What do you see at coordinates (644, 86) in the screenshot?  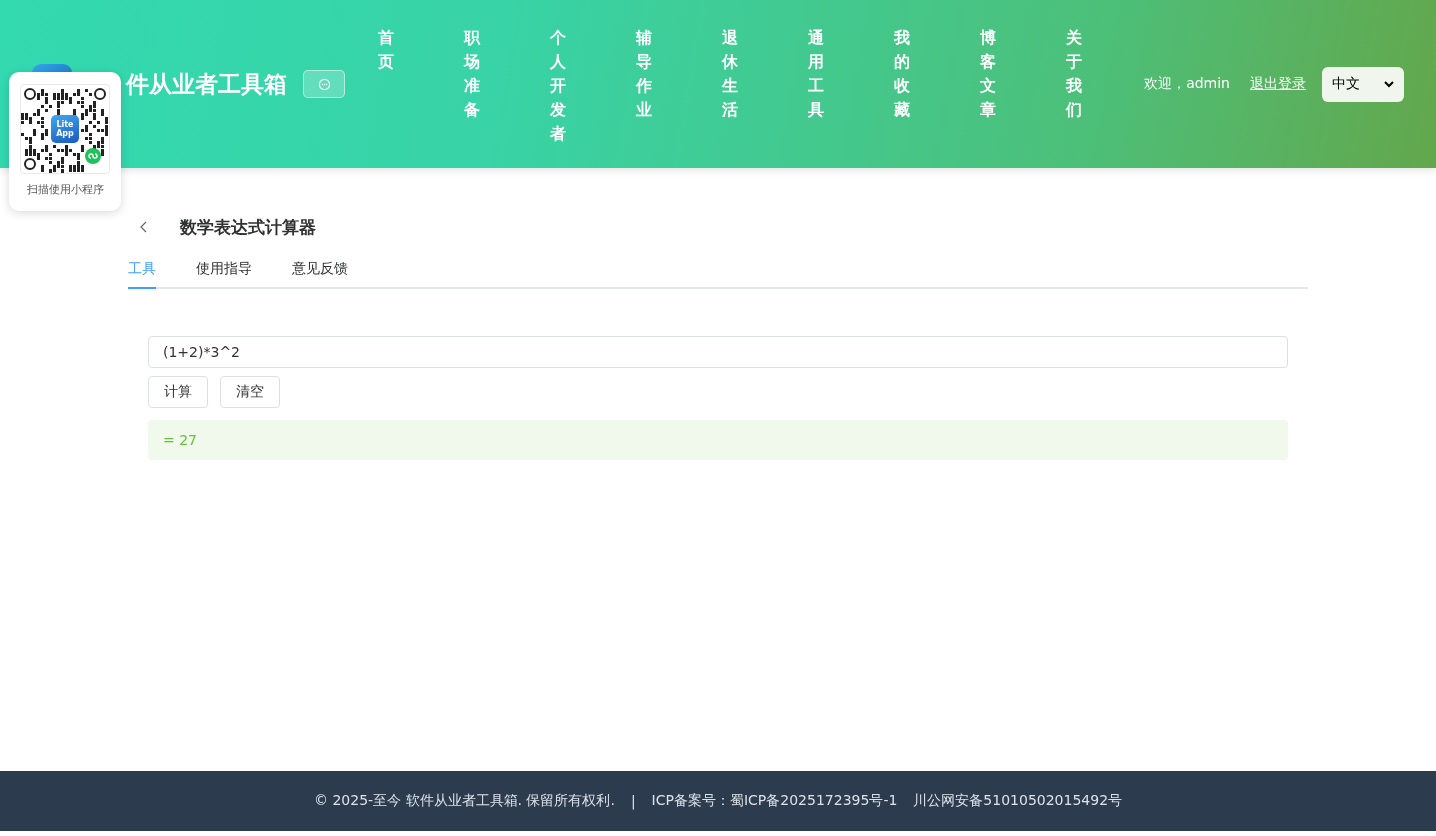 I see `nav-link: 辅导作业` at bounding box center [644, 86].